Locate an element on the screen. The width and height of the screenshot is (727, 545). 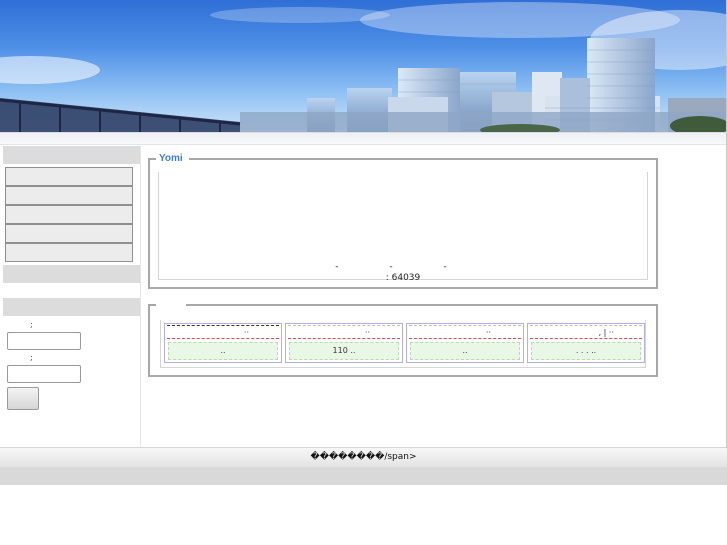
calendar-cell-body: 110 .. is located at coordinates (344, 351).